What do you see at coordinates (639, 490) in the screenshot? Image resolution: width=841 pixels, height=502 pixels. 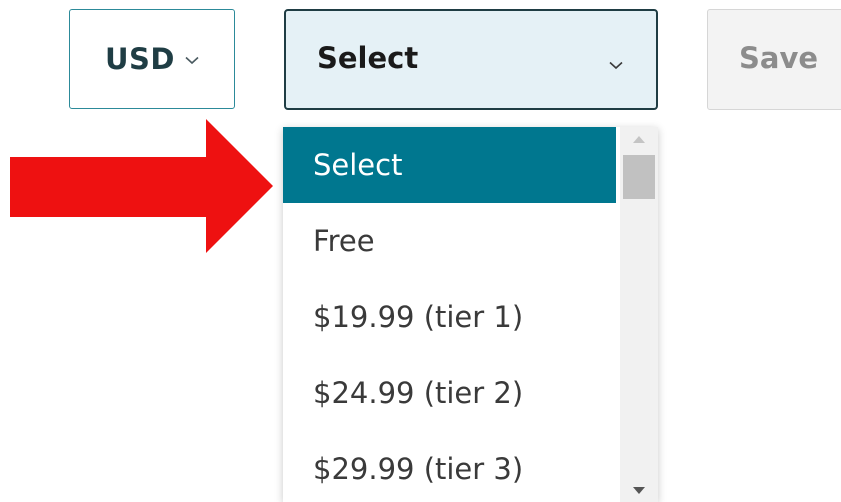 I see `scroll-down-arrow-icon` at bounding box center [639, 490].